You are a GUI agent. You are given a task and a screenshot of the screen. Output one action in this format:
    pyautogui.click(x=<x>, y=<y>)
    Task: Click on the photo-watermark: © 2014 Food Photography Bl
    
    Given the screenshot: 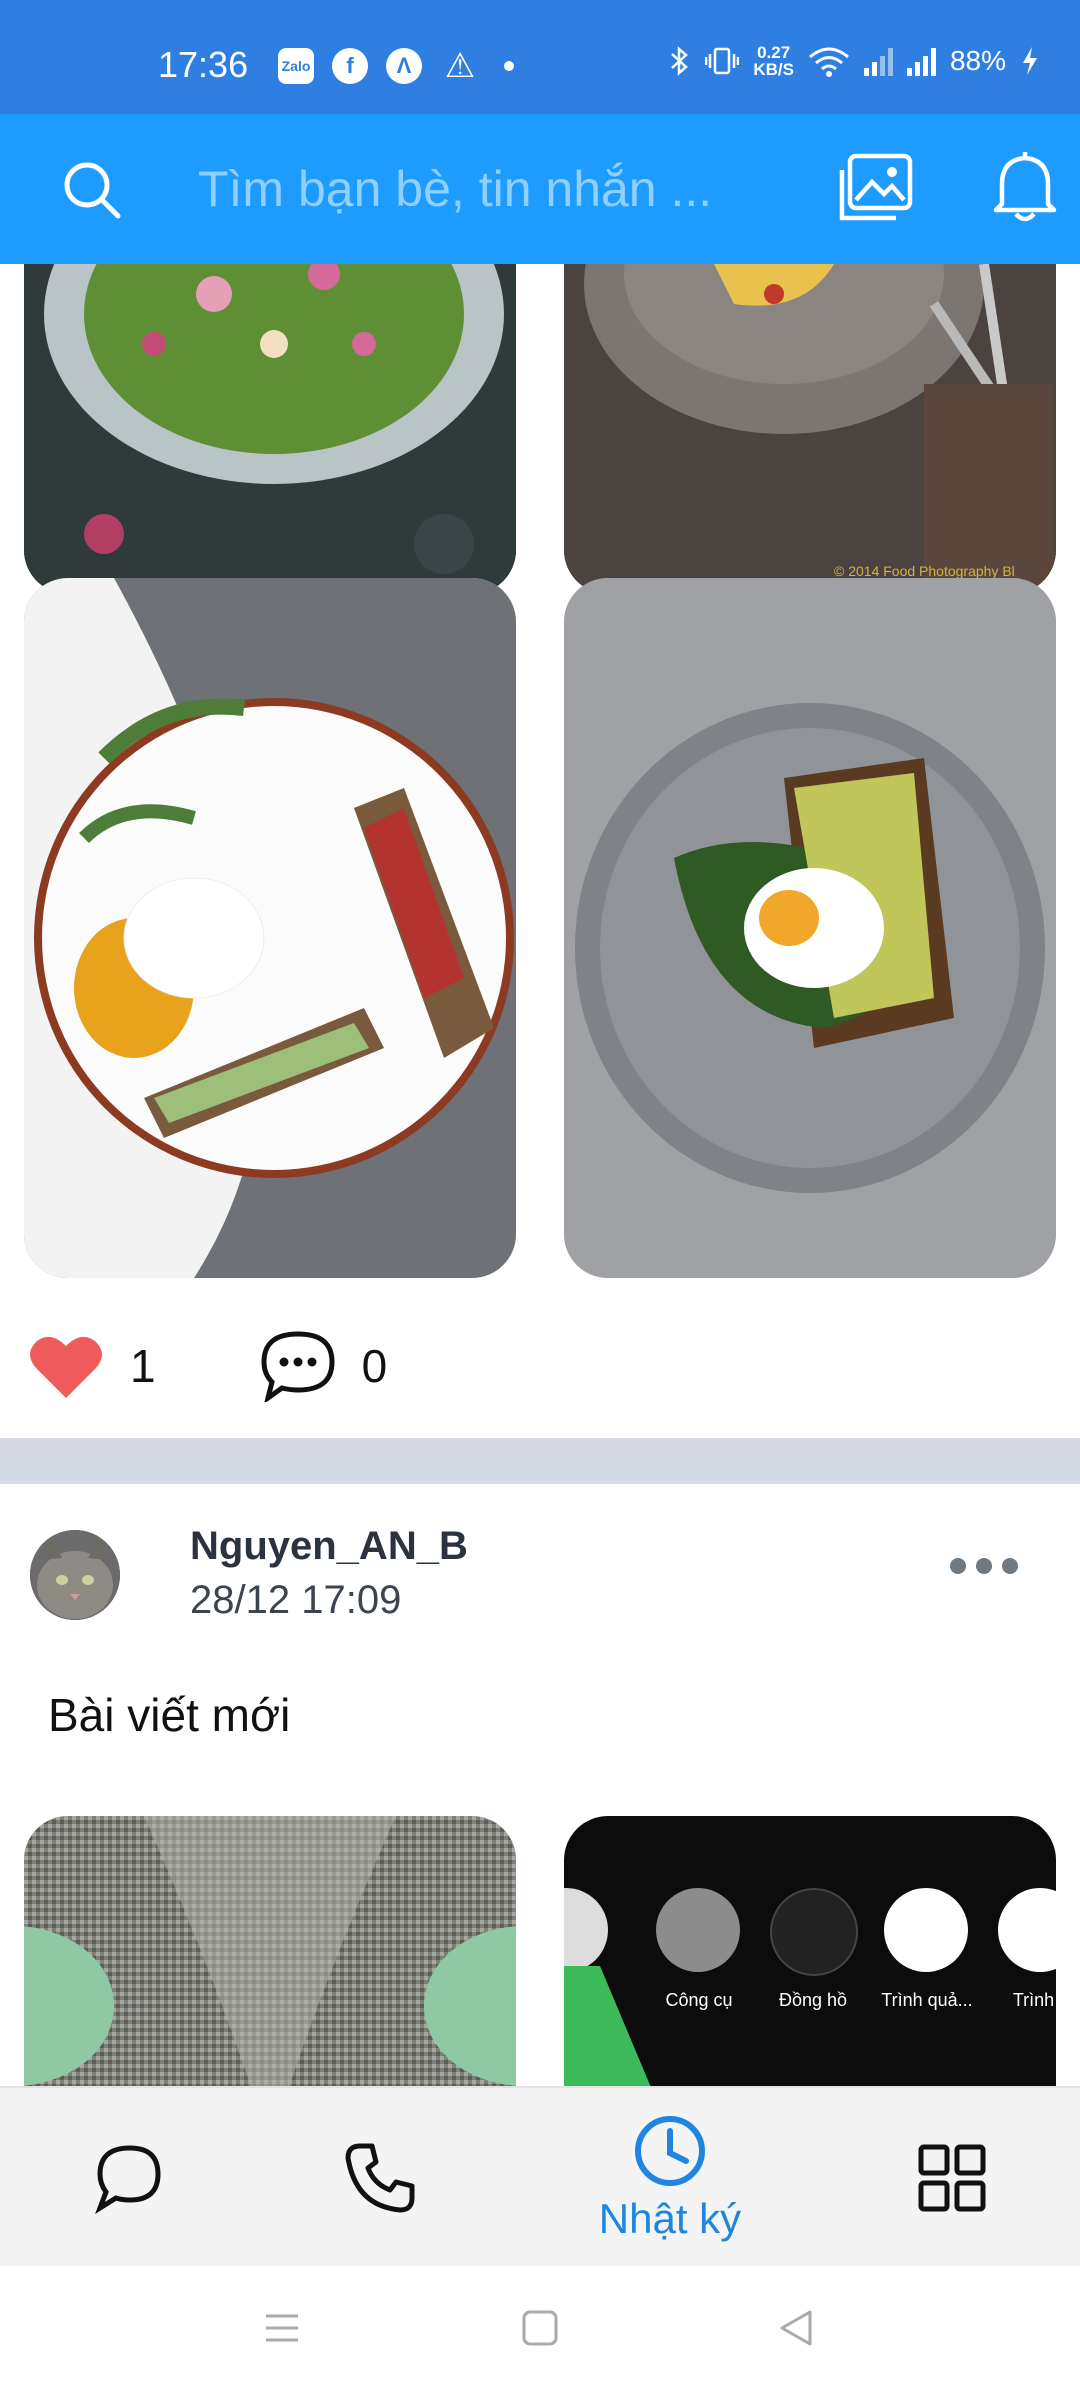 What is the action you would take?
    pyautogui.click(x=924, y=571)
    